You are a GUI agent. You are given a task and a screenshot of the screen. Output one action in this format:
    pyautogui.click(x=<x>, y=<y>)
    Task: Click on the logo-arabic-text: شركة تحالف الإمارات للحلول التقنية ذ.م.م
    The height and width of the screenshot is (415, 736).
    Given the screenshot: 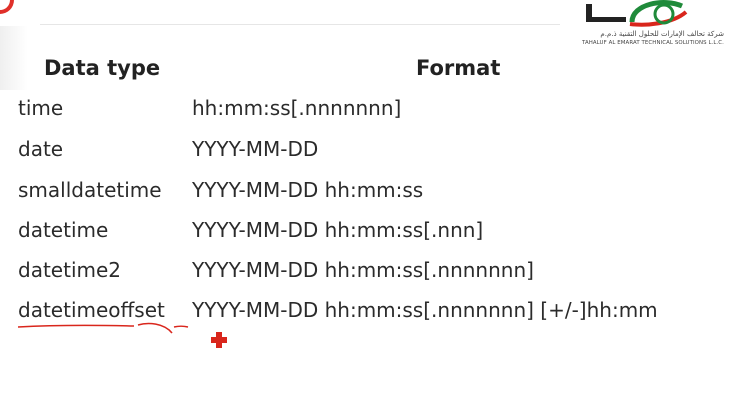 What is the action you would take?
    pyautogui.click(x=662, y=34)
    